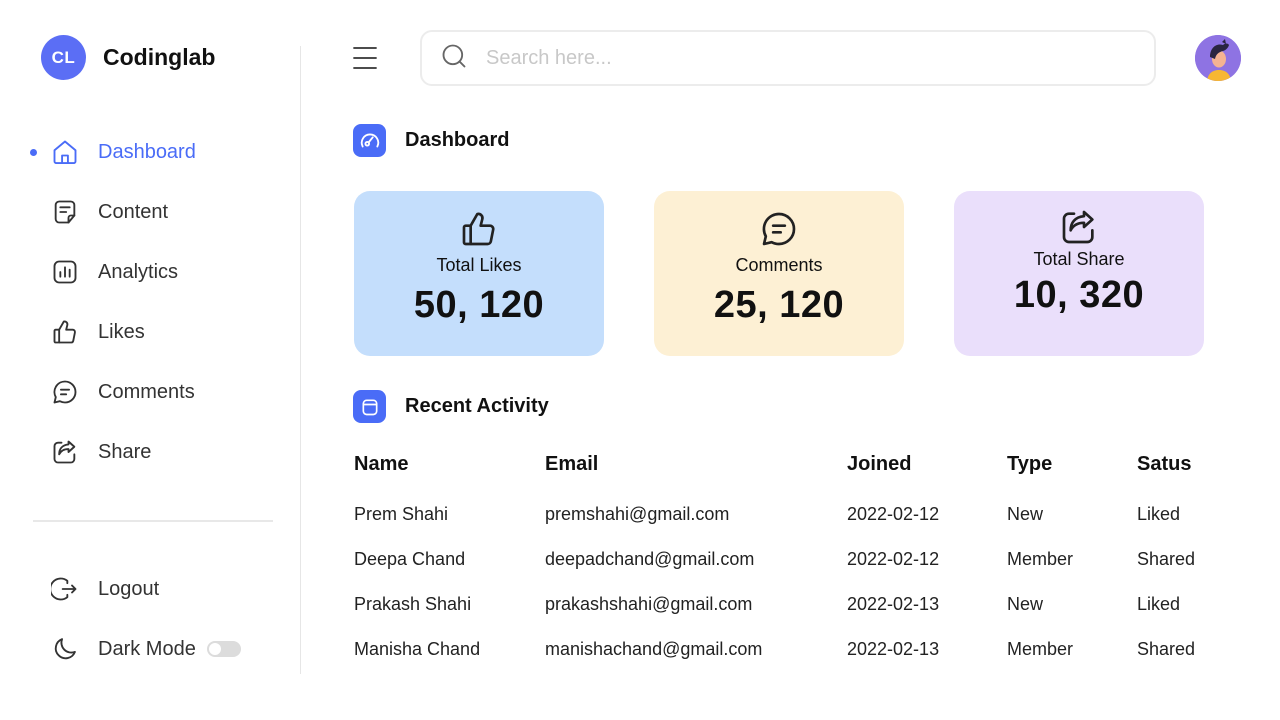 The image size is (1280, 720). Describe the element at coordinates (369, 406) in the screenshot. I see `calendar-icon` at that location.